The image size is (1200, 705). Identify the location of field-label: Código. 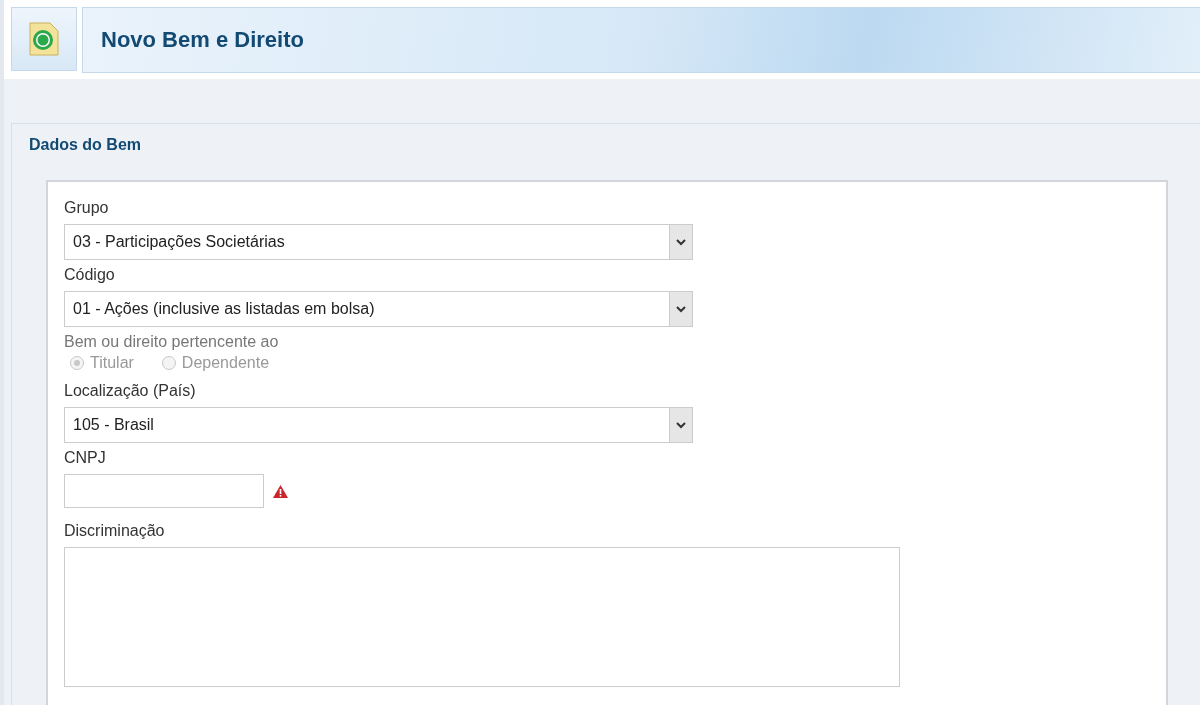
(90, 275).